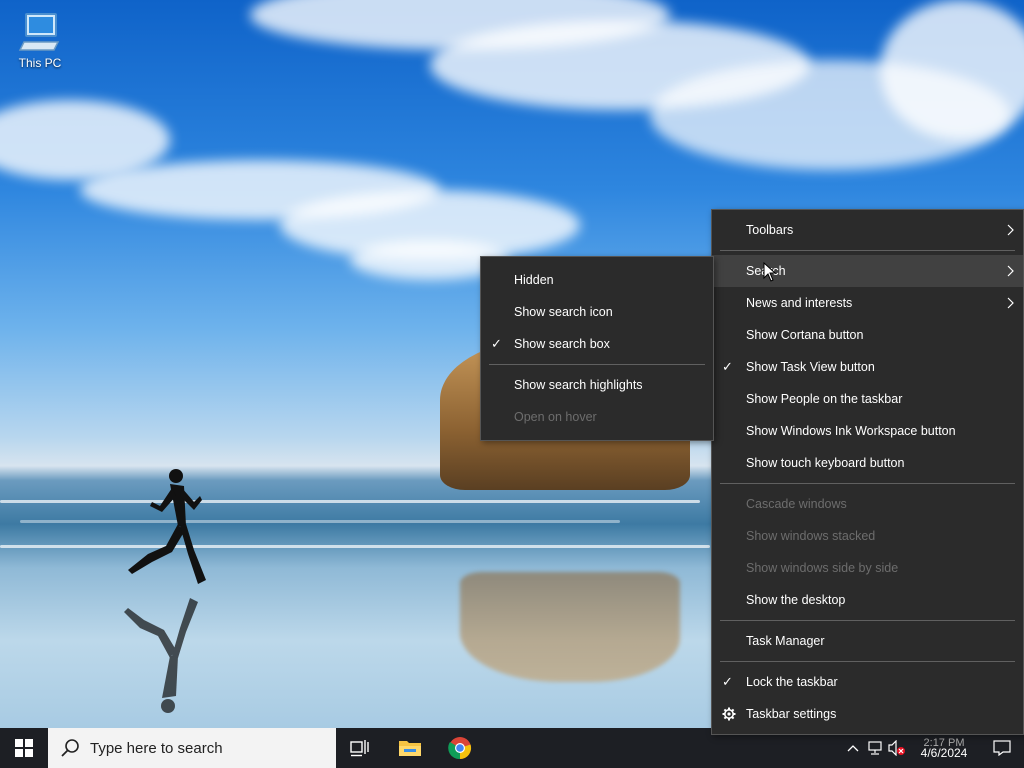  What do you see at coordinates (867, 682) in the screenshot?
I see `menu-item-lock-the-taskbar: ✓ Lock the taskbar` at bounding box center [867, 682].